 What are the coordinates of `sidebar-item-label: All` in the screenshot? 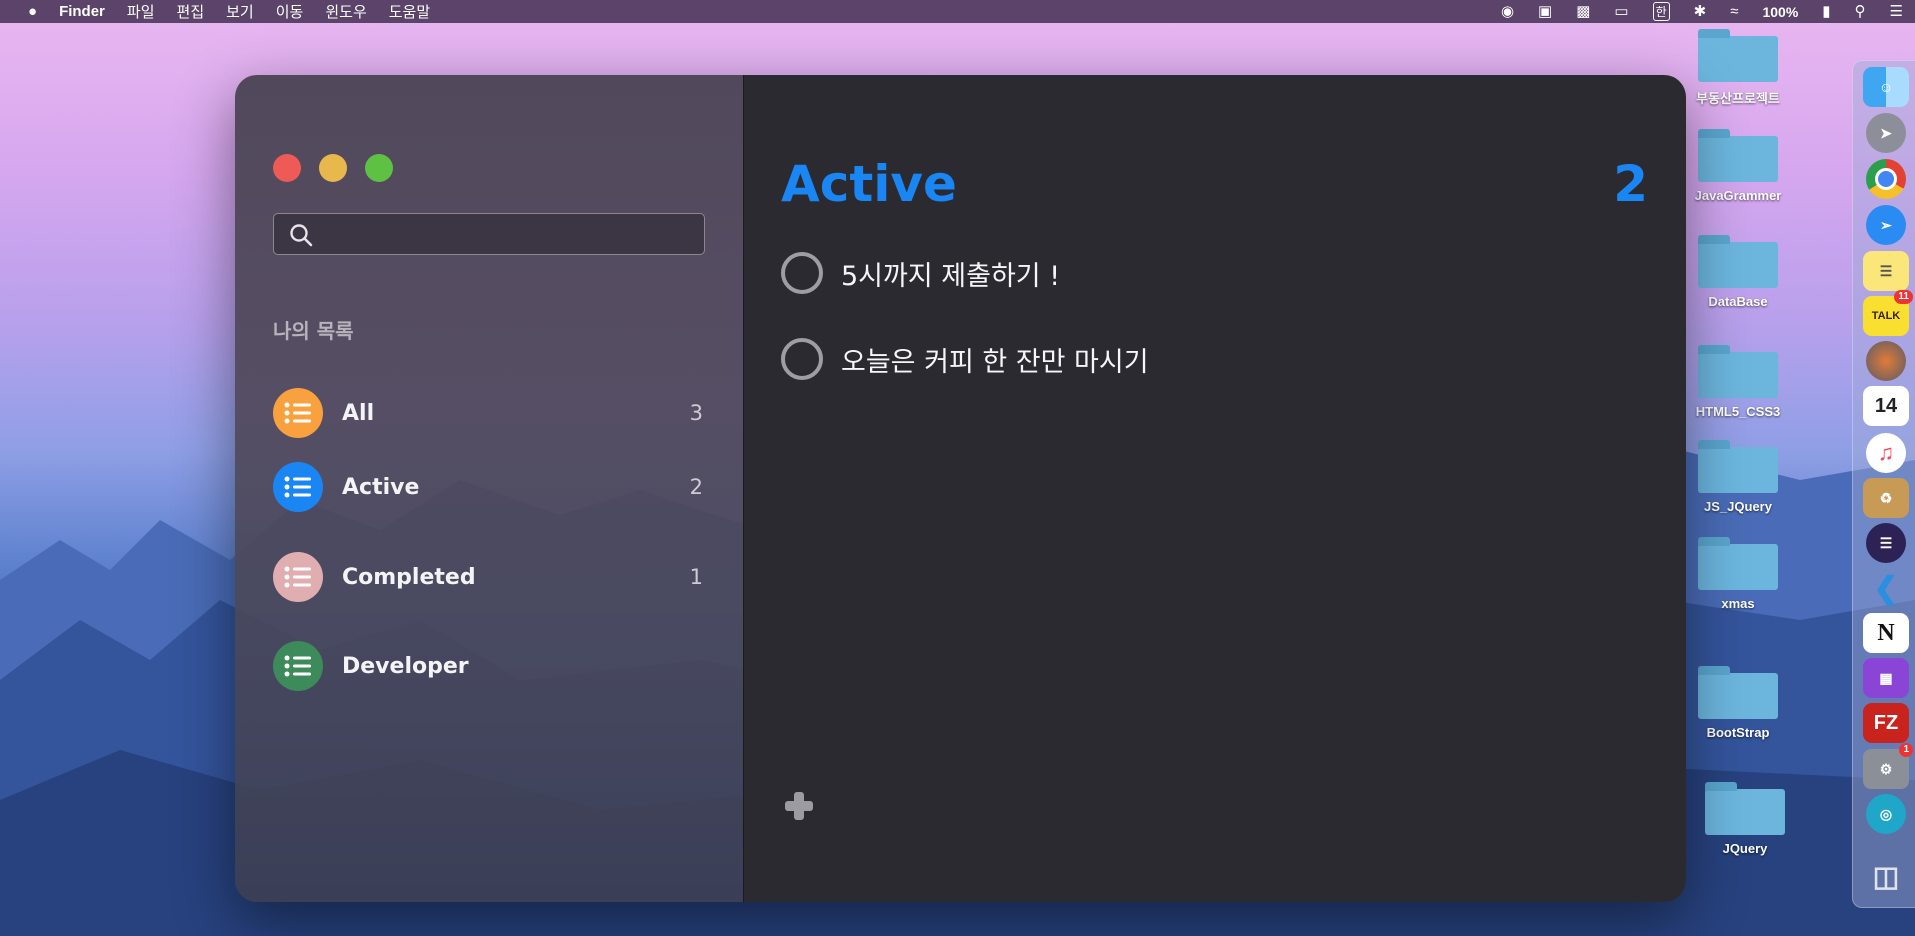 It's located at (358, 413).